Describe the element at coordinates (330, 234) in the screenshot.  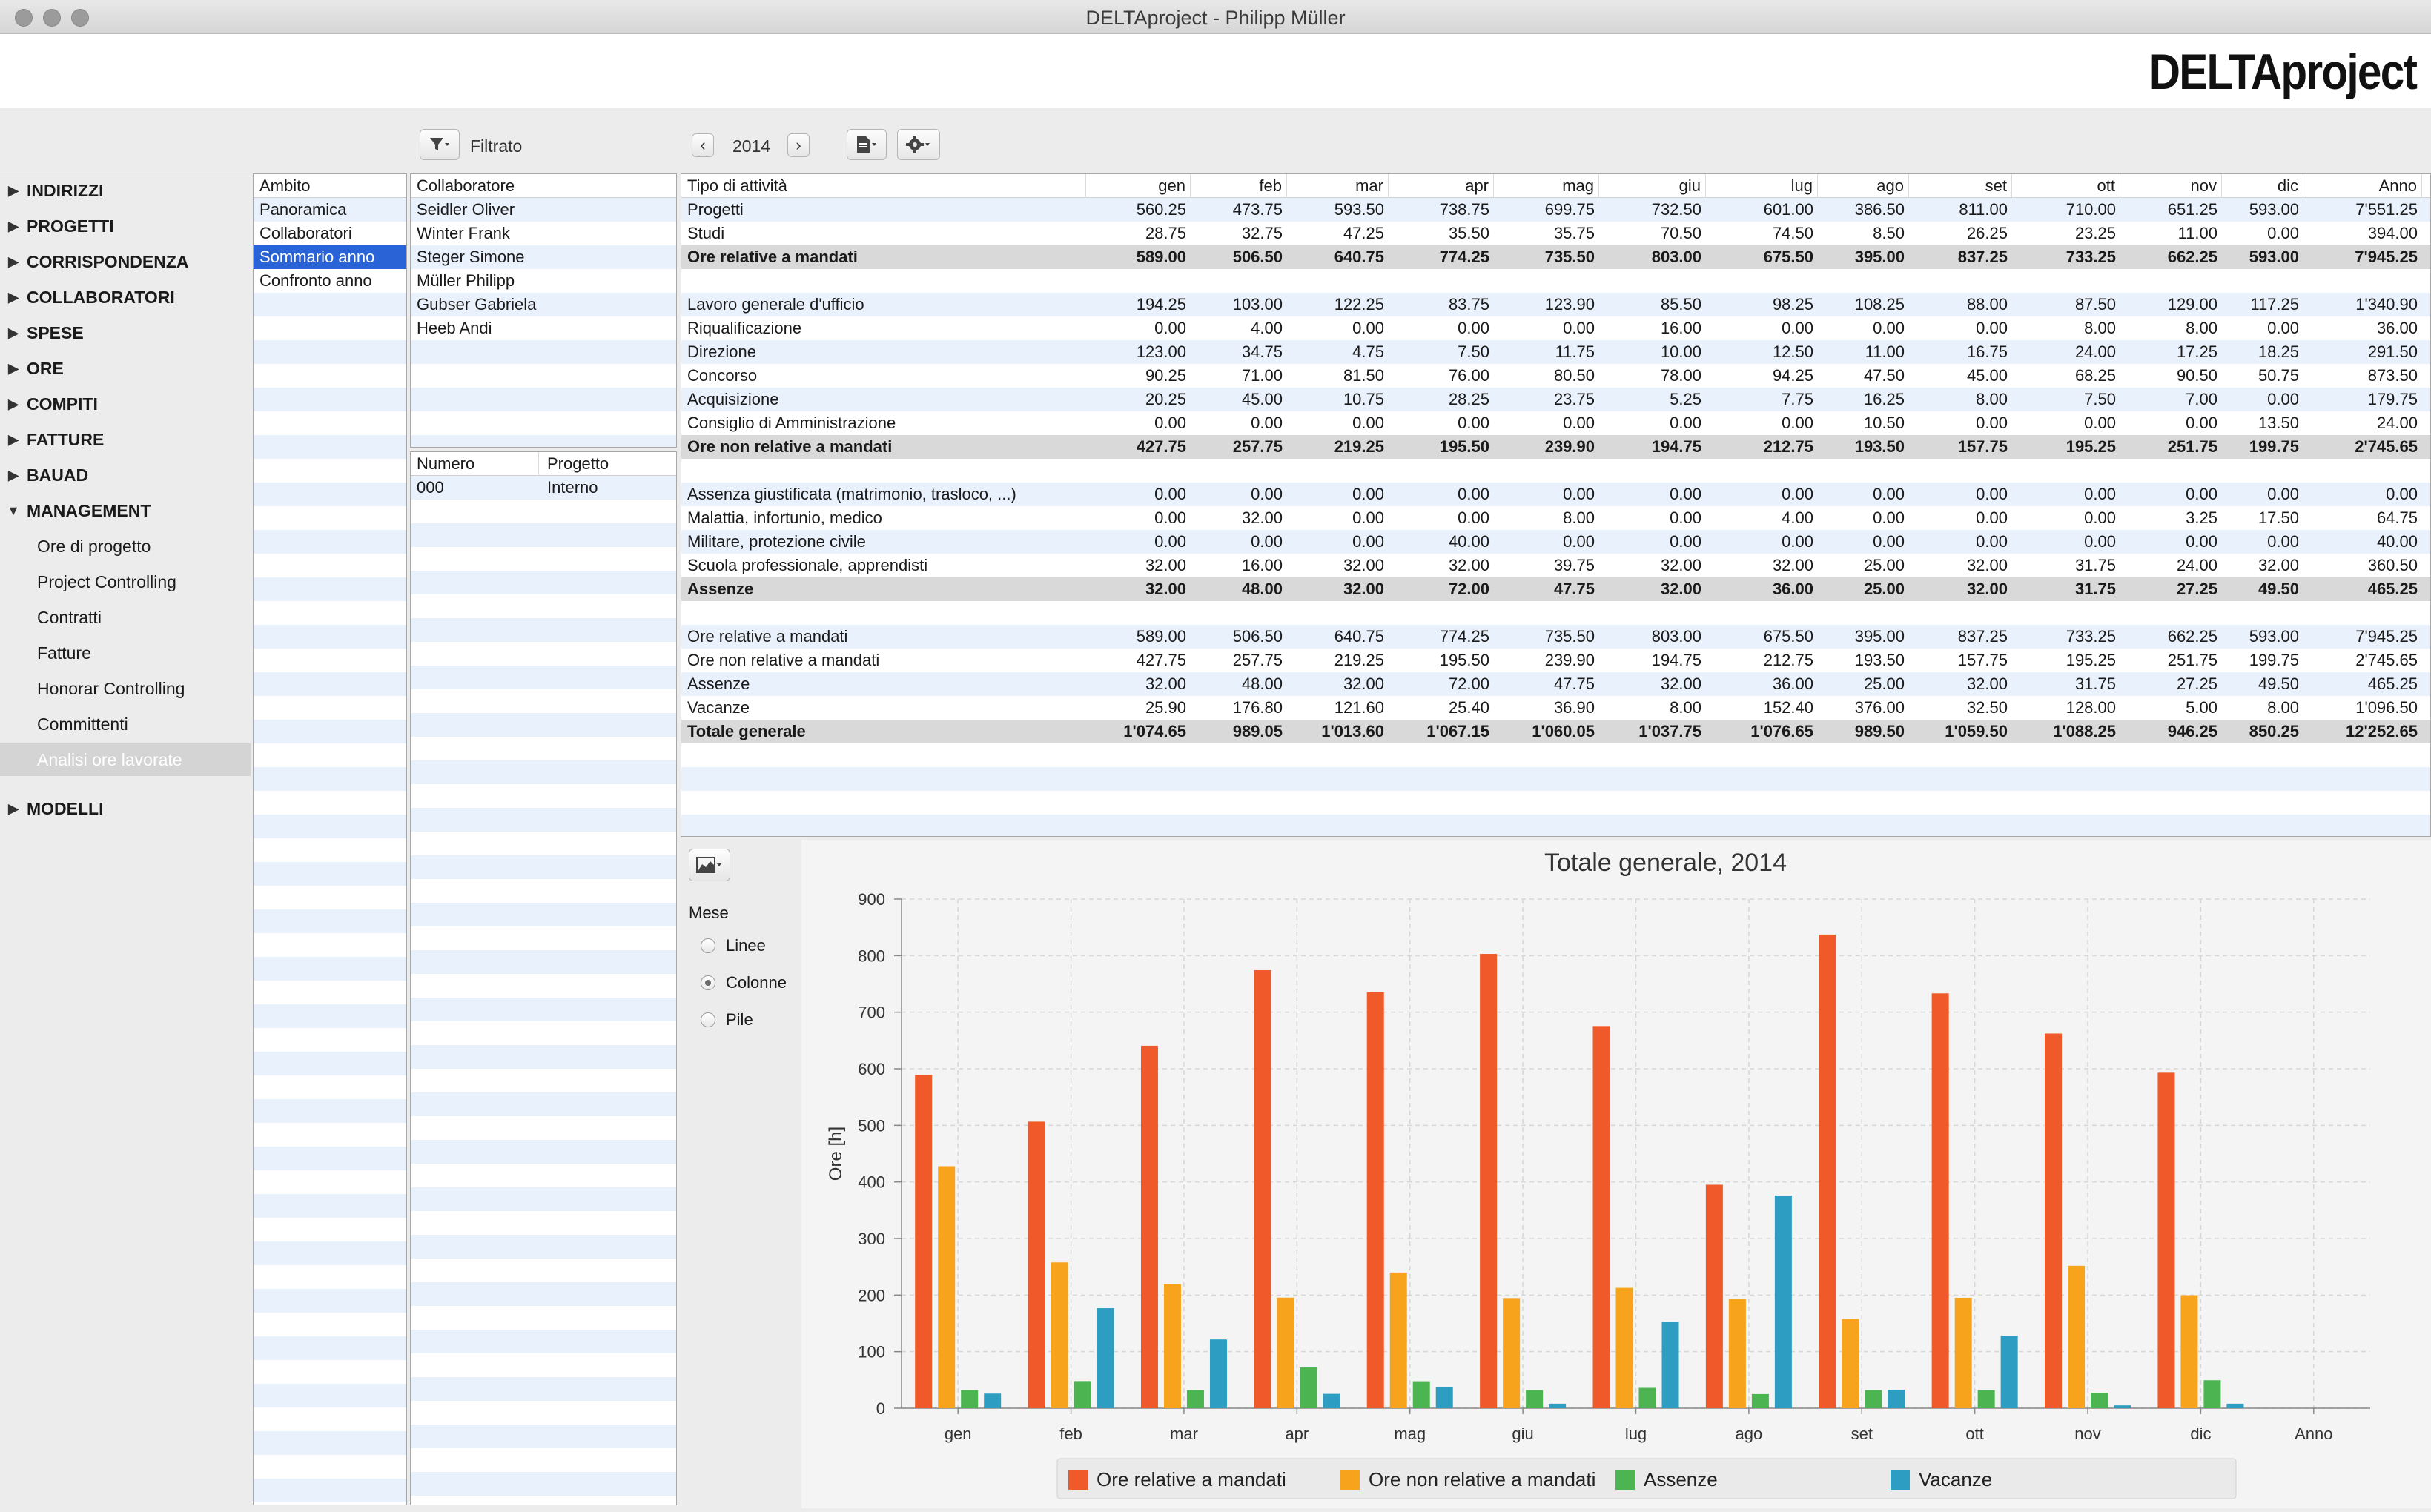
I see `ambito-item-collaboratori: Collaboratori` at that location.